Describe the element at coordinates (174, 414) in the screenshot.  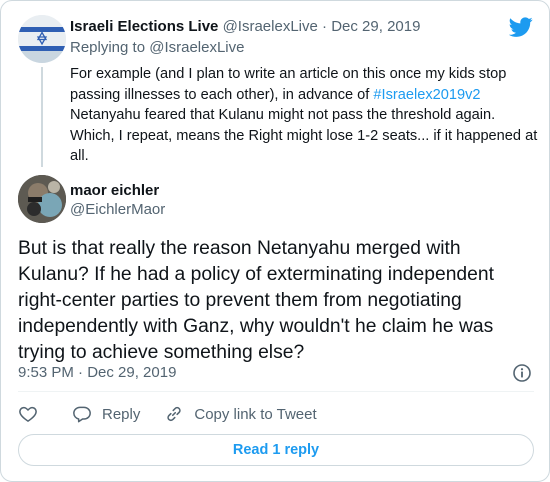
I see `link-icon` at that location.